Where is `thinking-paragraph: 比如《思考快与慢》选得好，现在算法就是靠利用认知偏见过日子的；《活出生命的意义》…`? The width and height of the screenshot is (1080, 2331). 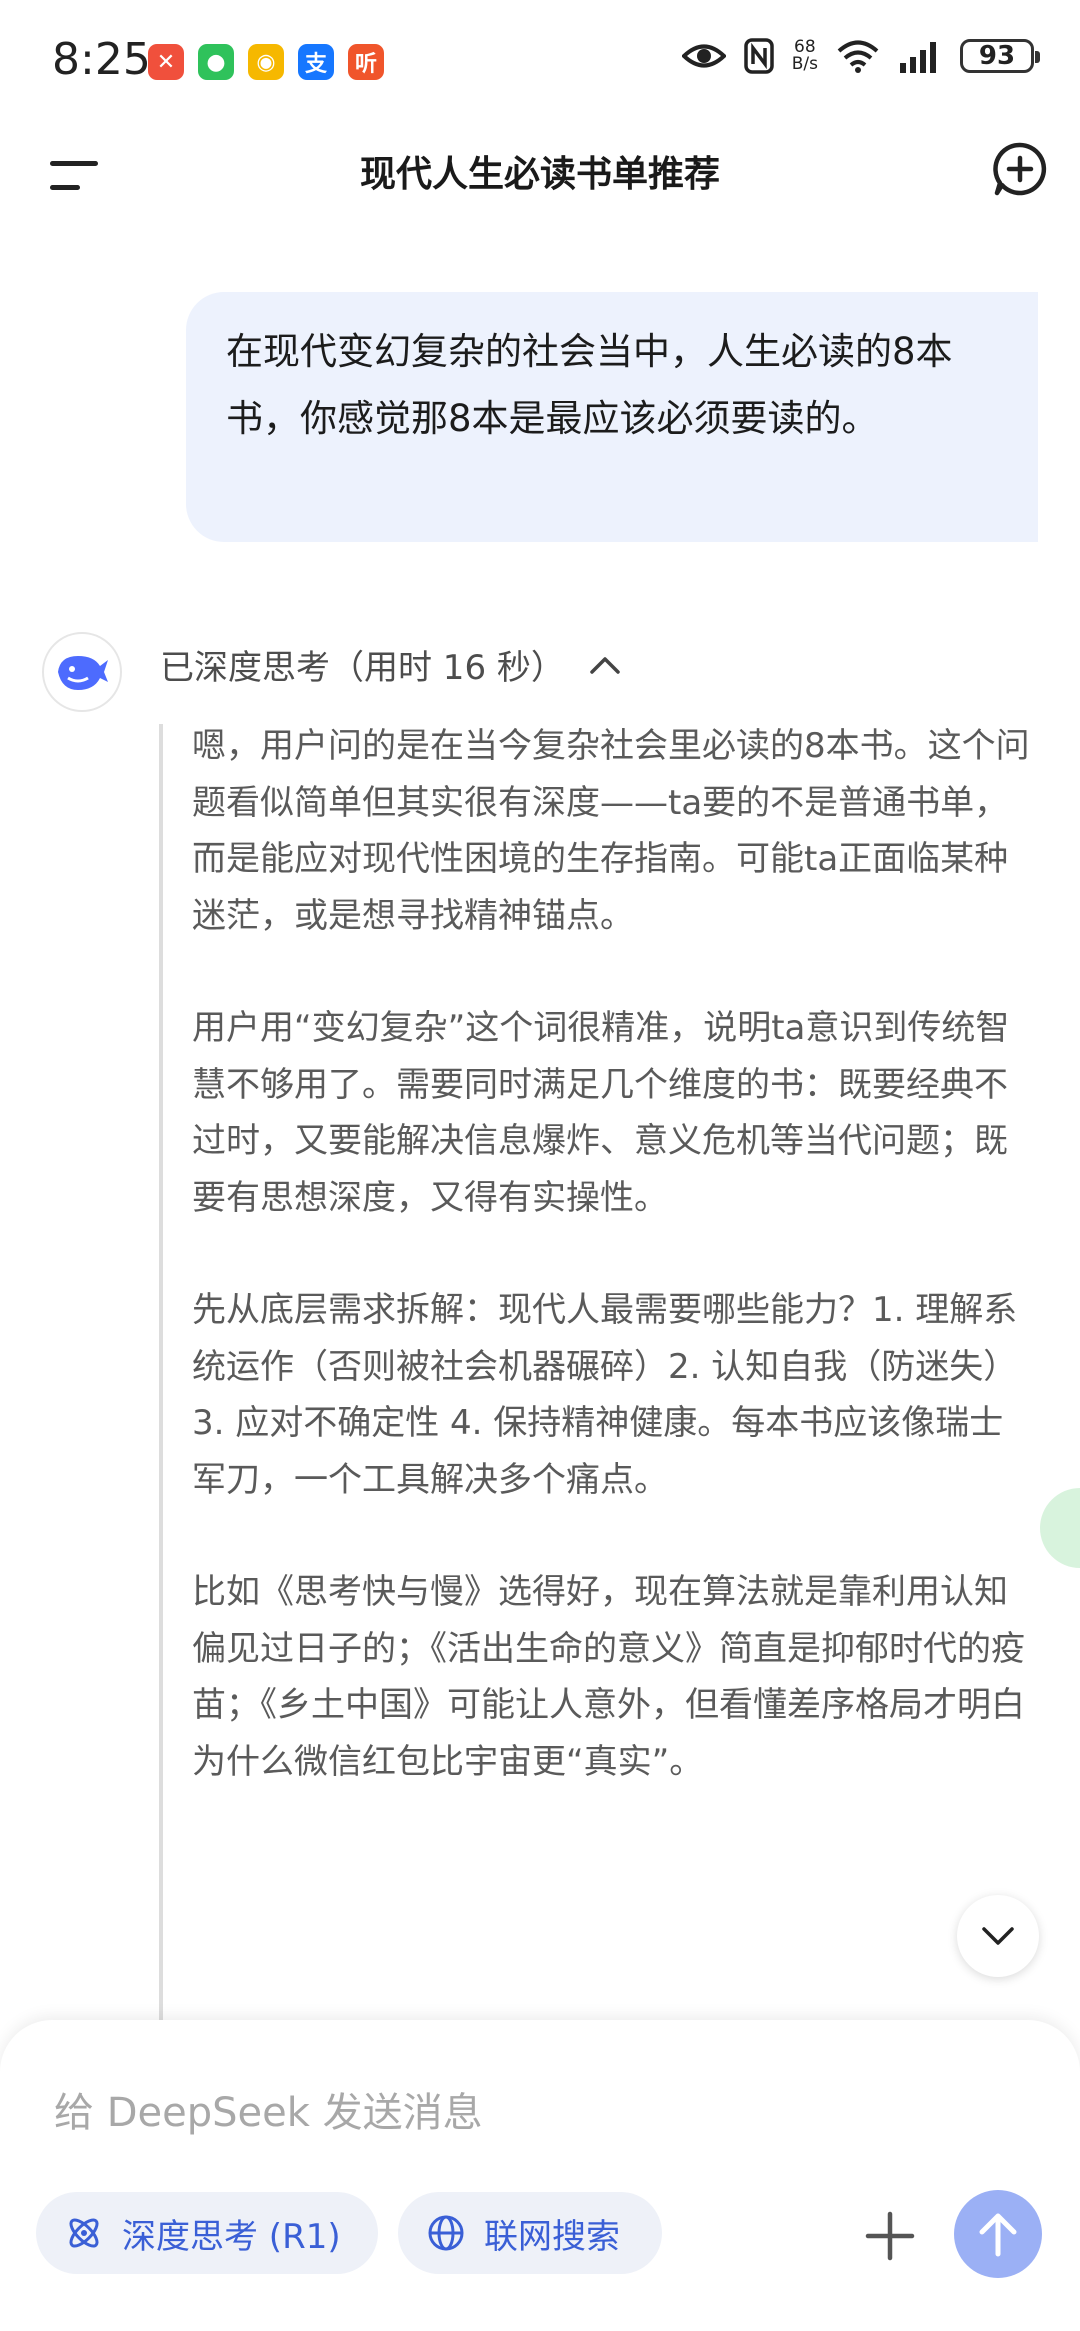
thinking-paragraph: 比如《思考快与慢》选得好，现在算法就是靠利用认知偏见过日子的；《活出生命的意义》… is located at coordinates (608, 1677).